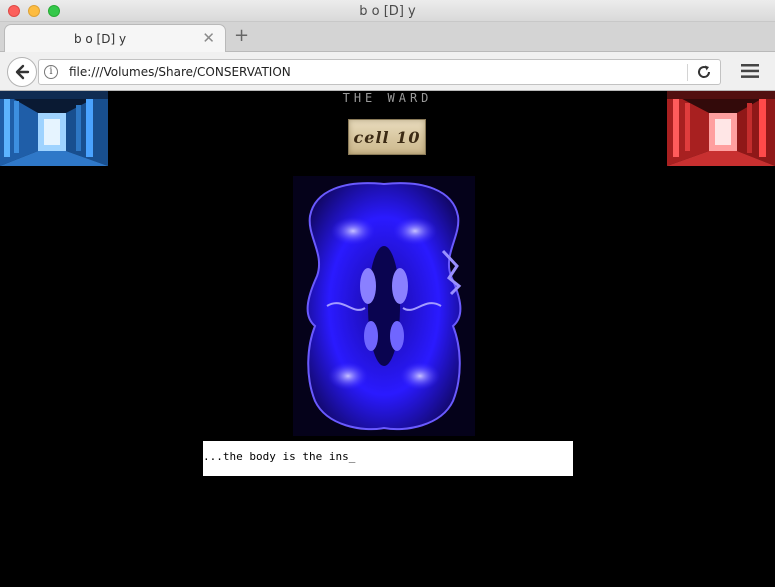  I want to click on tab-bar: b o [D] y ✕ +, so click(387, 37).